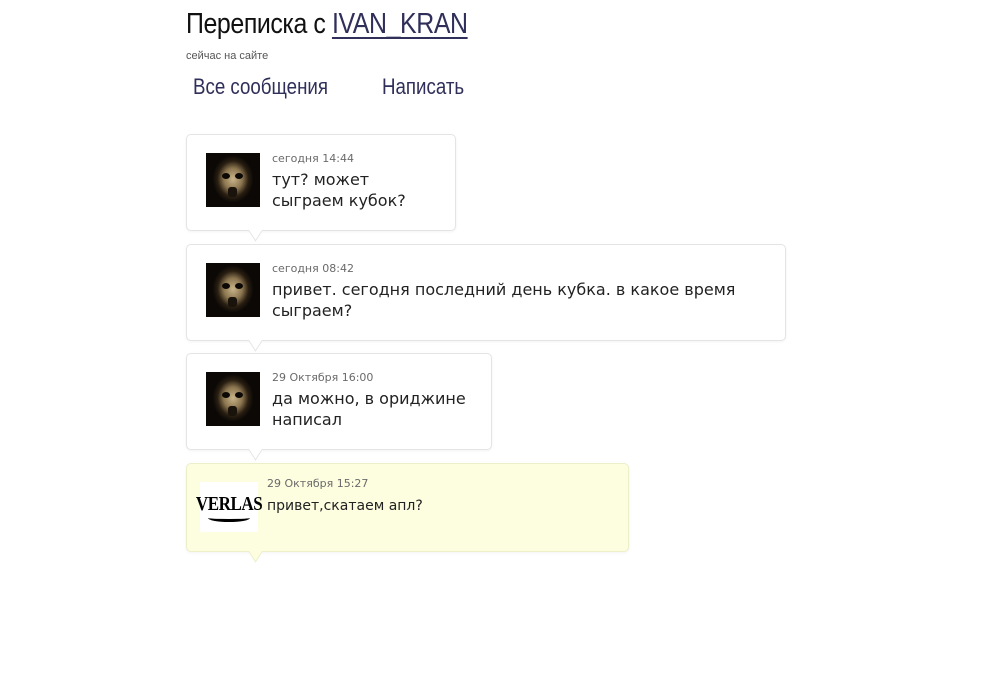  Describe the element at coordinates (423, 87) in the screenshot. I see `write-link: Написать` at that location.